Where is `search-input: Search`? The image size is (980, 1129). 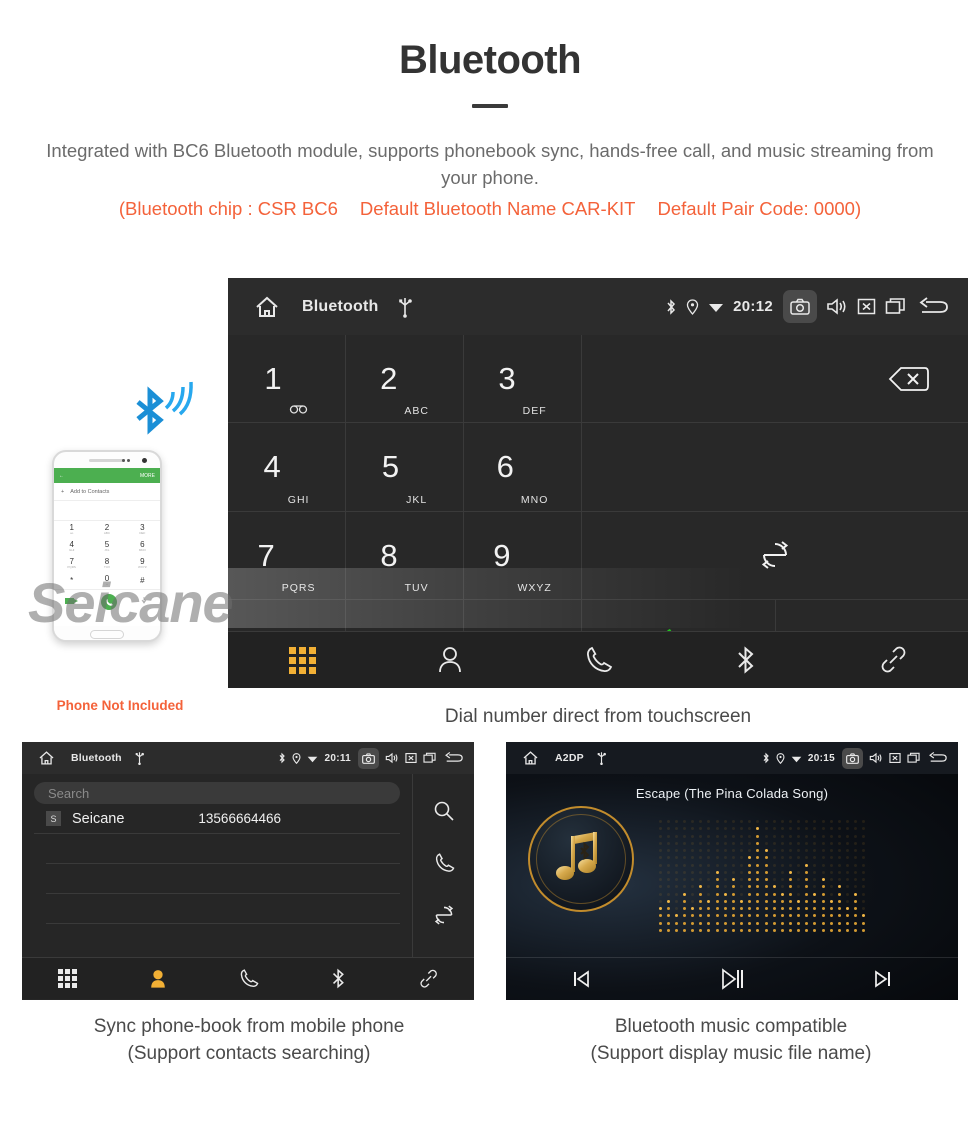
search-input: Search is located at coordinates (217, 793).